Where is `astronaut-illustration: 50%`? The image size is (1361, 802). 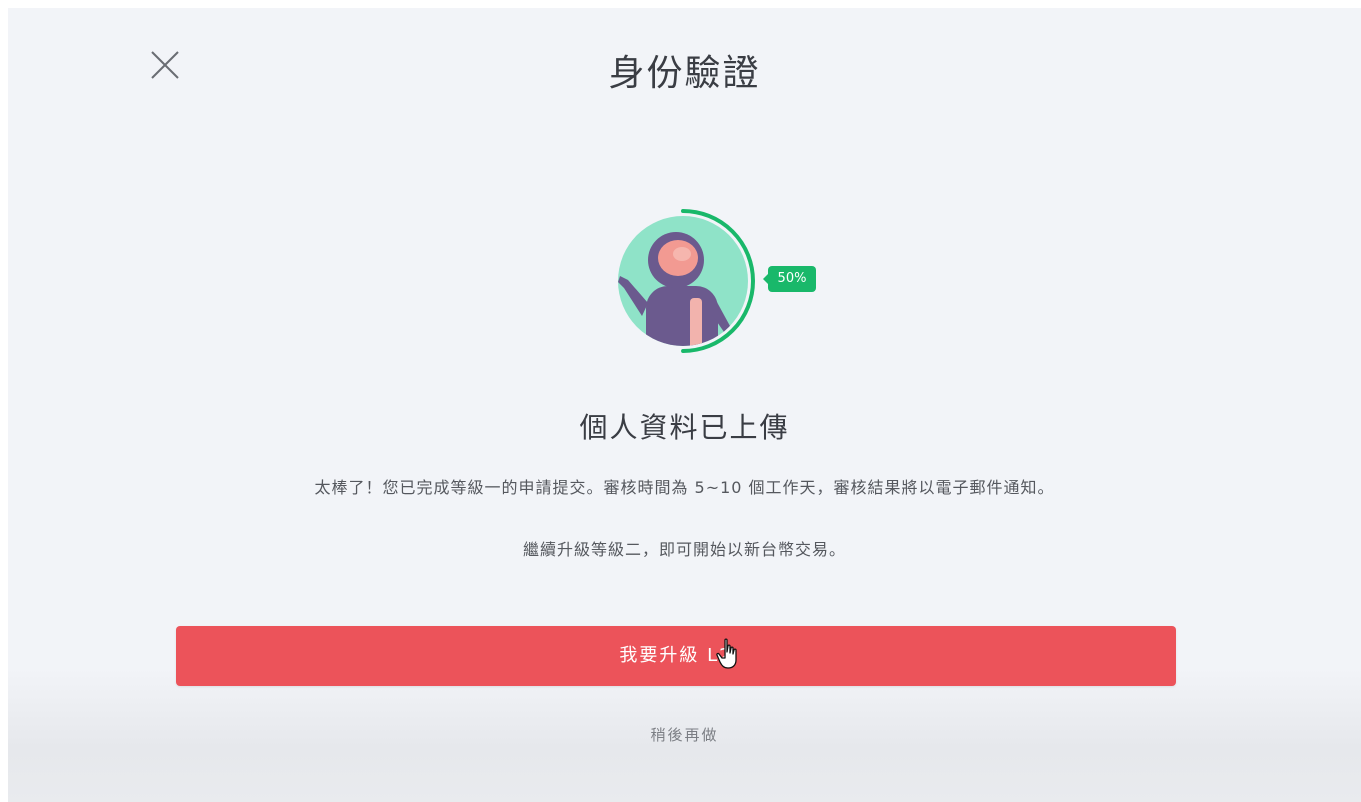
astronaut-illustration: 50% is located at coordinates (718, 283).